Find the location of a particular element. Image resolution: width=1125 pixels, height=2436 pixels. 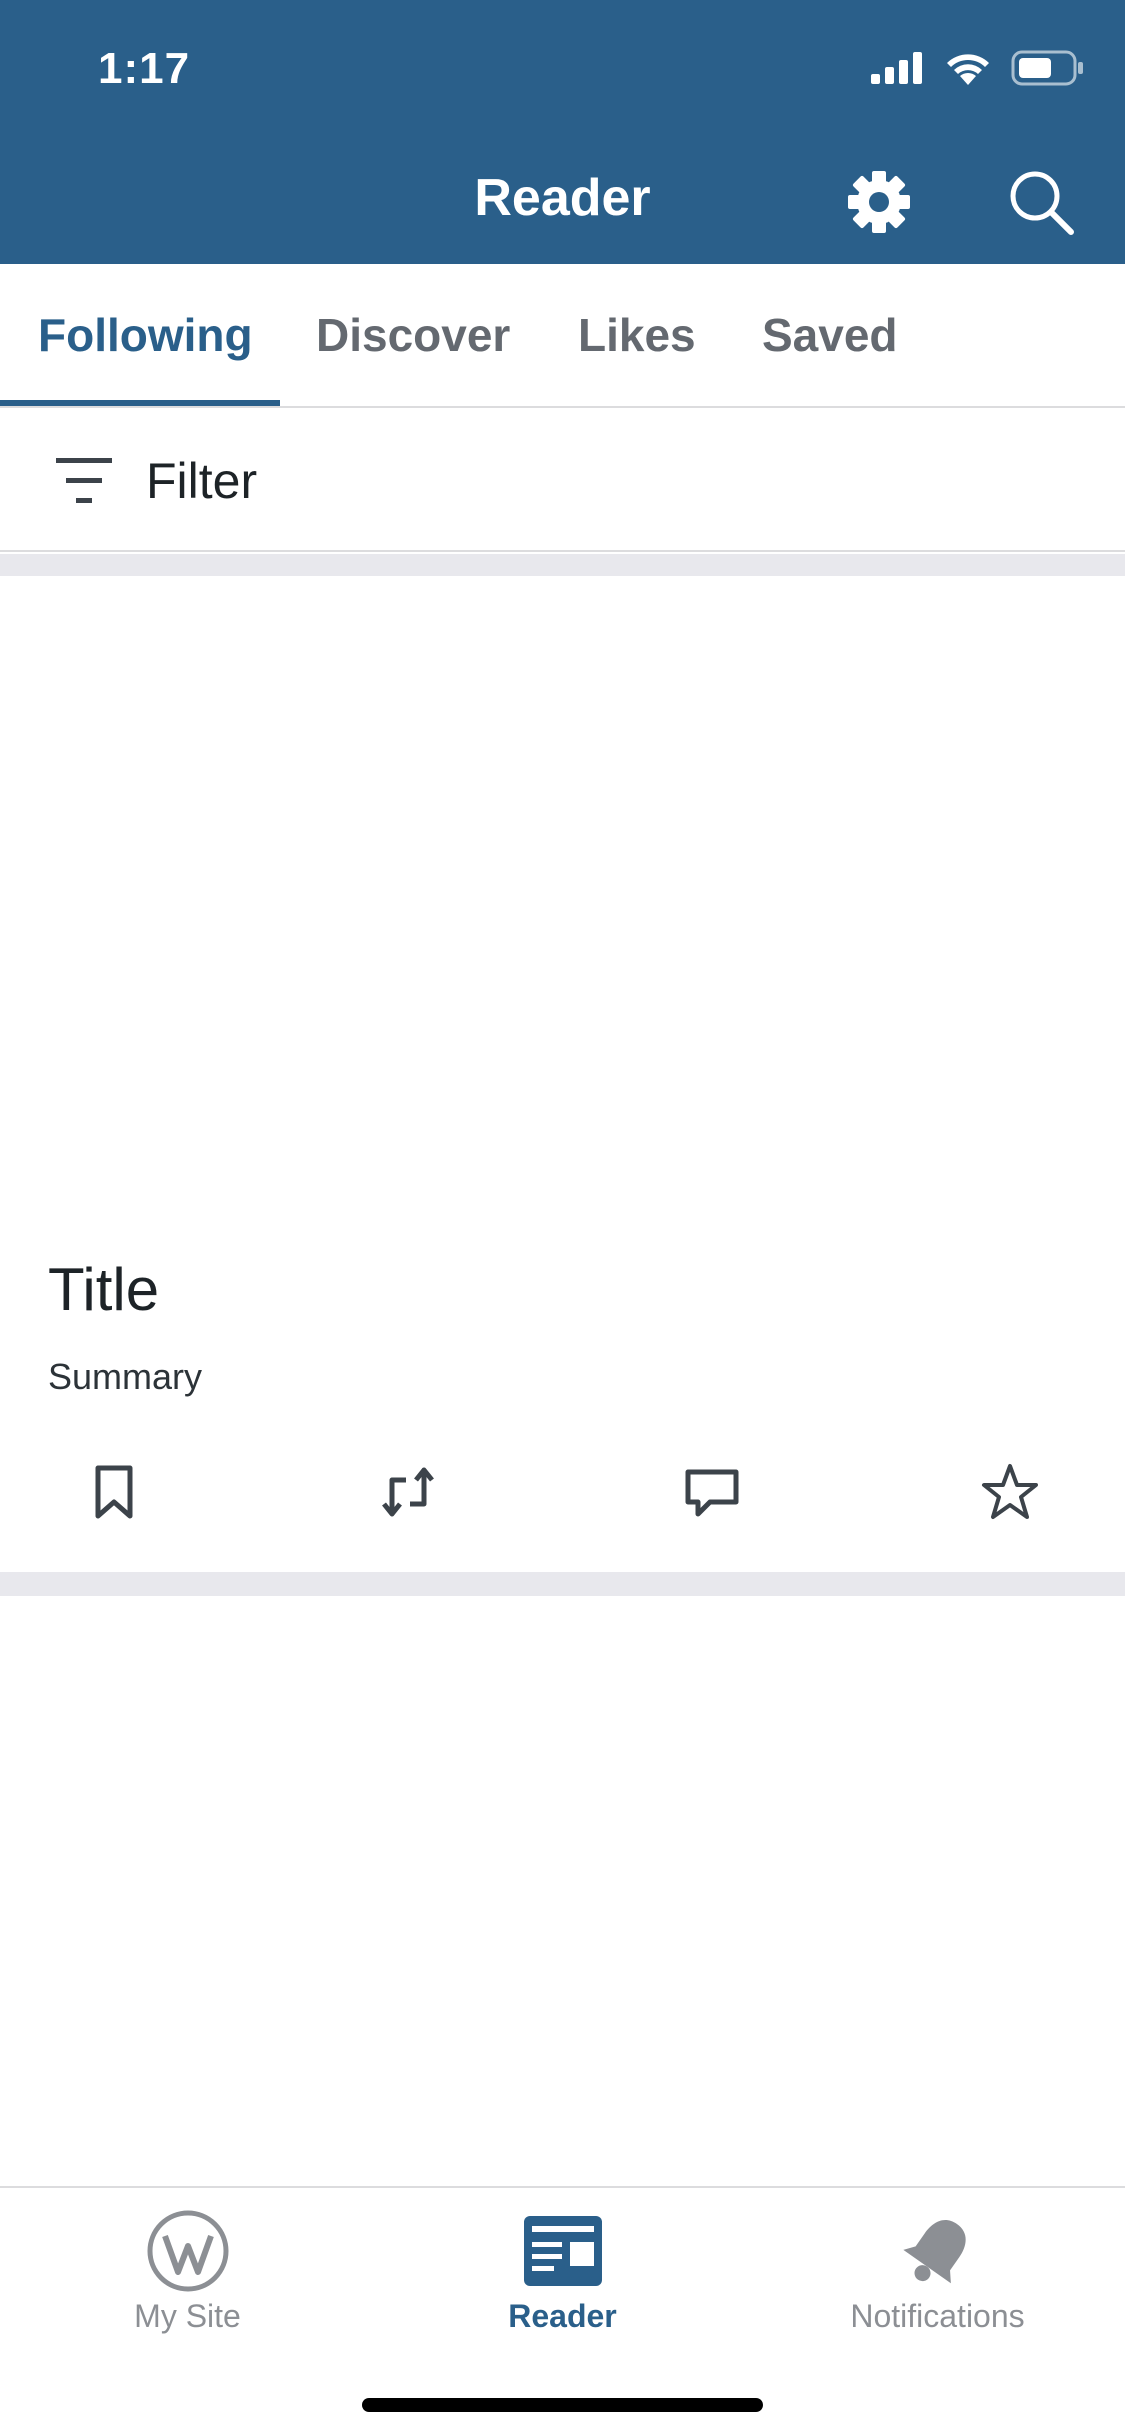

reblog-icon is located at coordinates (408, 1492).